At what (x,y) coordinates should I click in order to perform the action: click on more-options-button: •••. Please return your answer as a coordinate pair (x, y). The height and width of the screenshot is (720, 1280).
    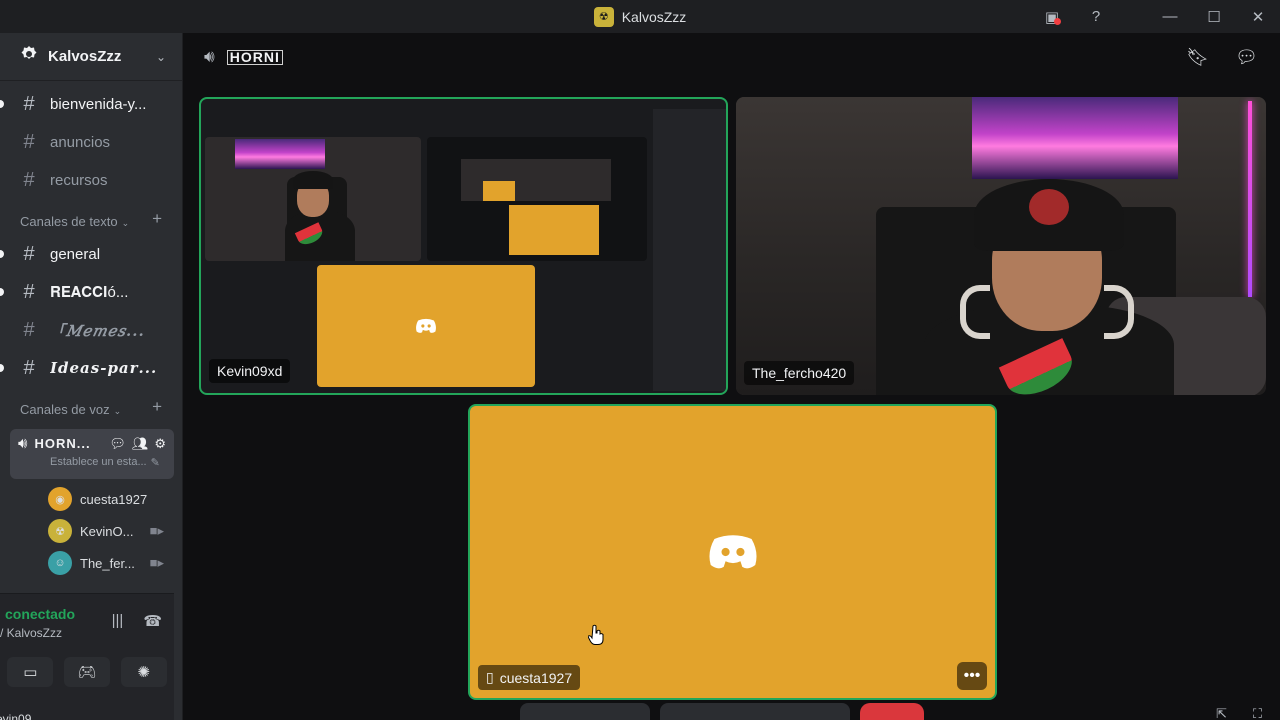
    Looking at the image, I should click on (972, 676).